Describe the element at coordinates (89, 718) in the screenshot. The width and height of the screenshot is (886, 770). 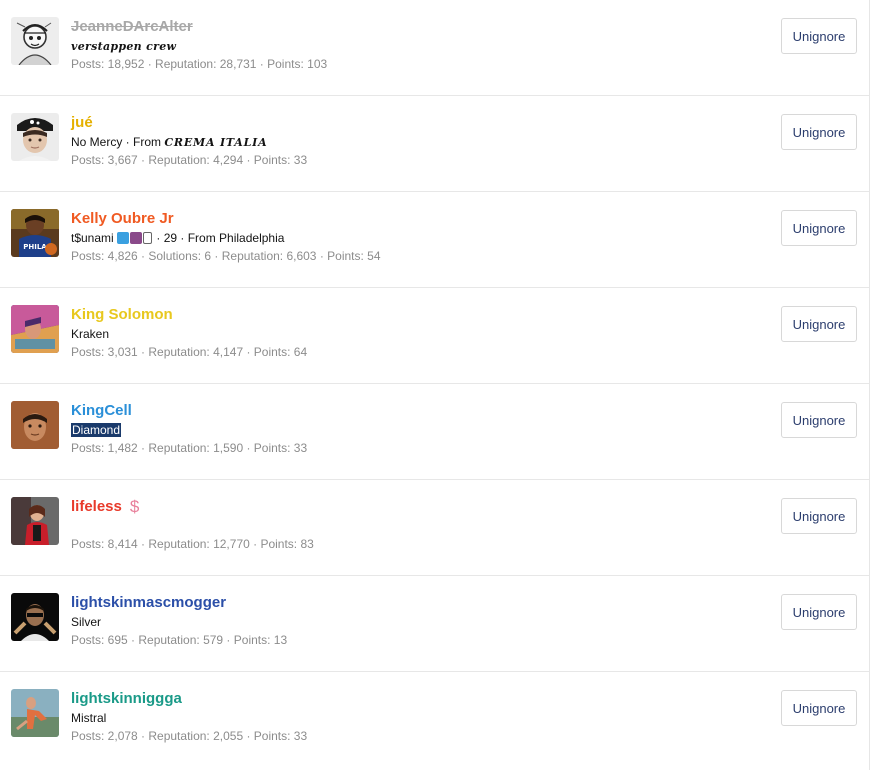
I see `user-title-text: Mistral` at that location.